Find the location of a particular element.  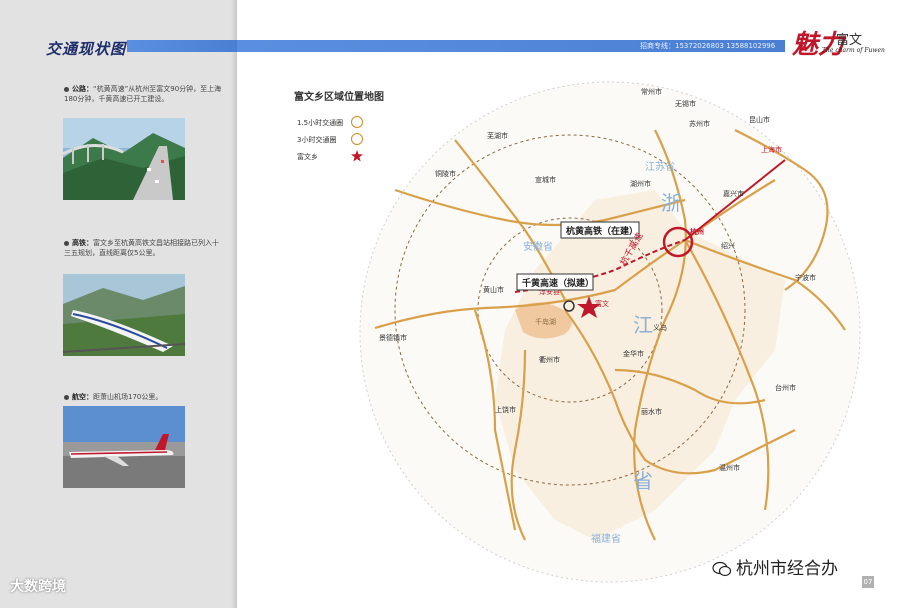

section-road: 公路：“杭黄高速”从杭州至富文90分钟，至上海180分钟，千黄高速已开工建设。 is located at coordinates (144, 94).